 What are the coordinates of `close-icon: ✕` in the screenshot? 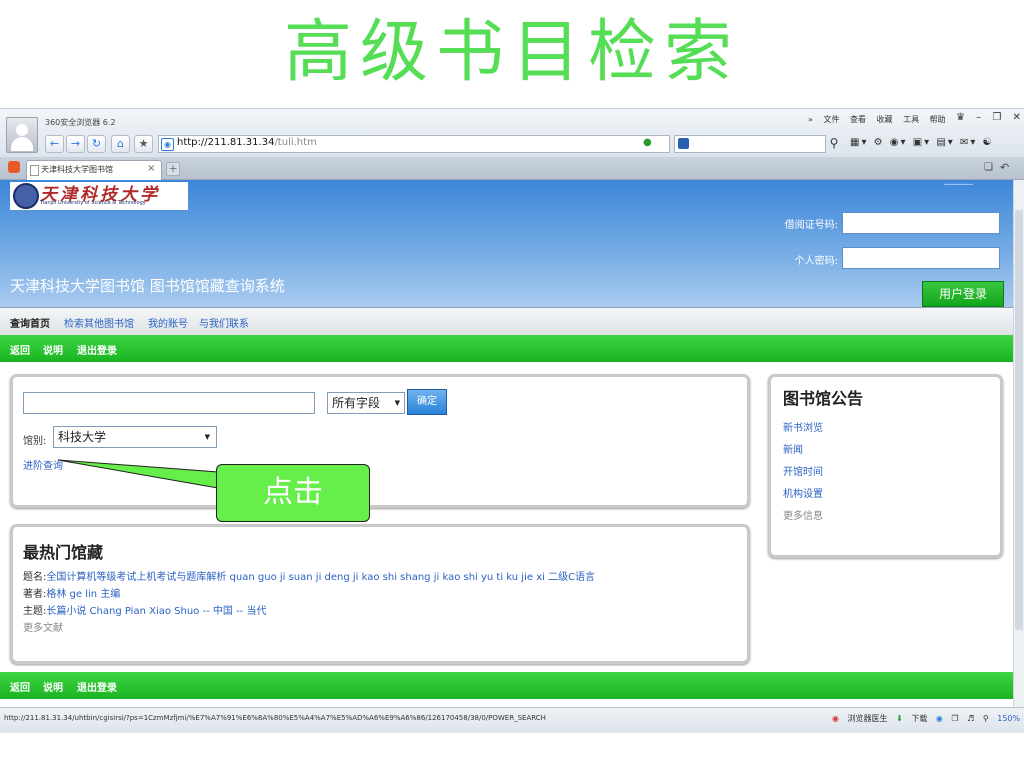 It's located at (1017, 117).